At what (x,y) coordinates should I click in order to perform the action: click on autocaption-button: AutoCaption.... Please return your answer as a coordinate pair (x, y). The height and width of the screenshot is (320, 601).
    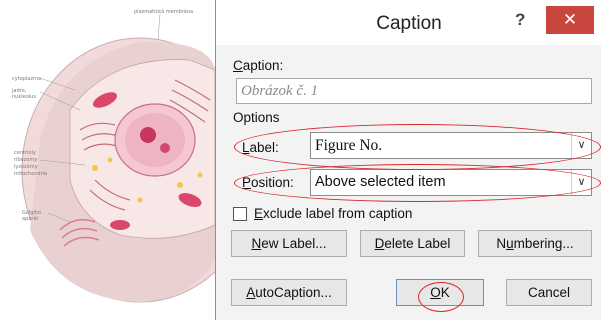
    Looking at the image, I should click on (289, 292).